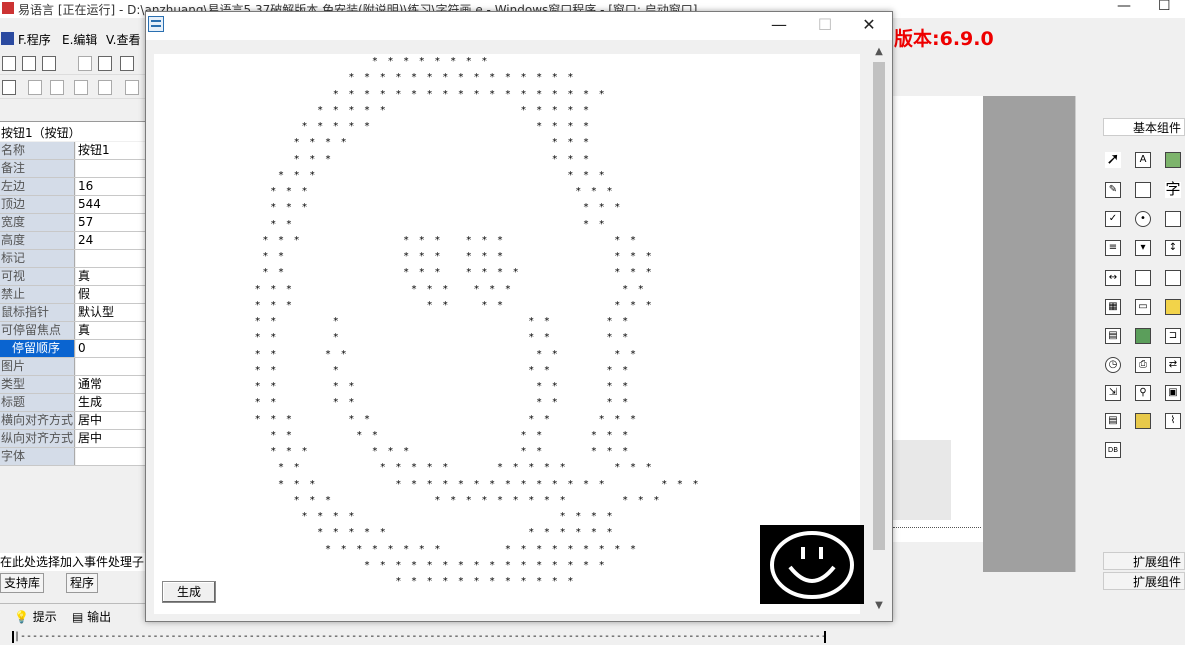  I want to click on event-selector: 在此处选择加入事件处理子, so click(72, 562).